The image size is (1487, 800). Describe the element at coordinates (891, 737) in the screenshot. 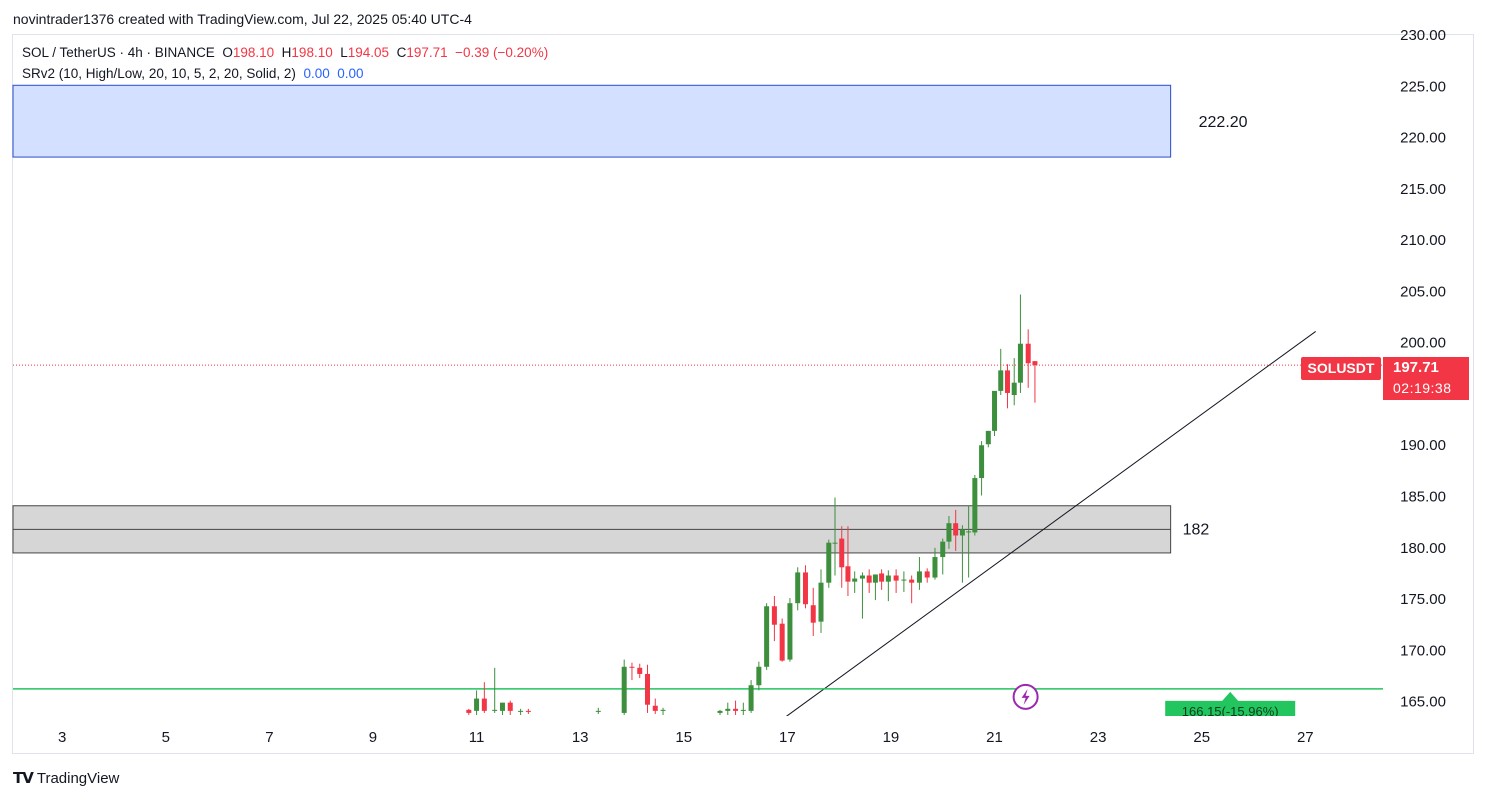

I see `time-axis-tick: 19` at that location.